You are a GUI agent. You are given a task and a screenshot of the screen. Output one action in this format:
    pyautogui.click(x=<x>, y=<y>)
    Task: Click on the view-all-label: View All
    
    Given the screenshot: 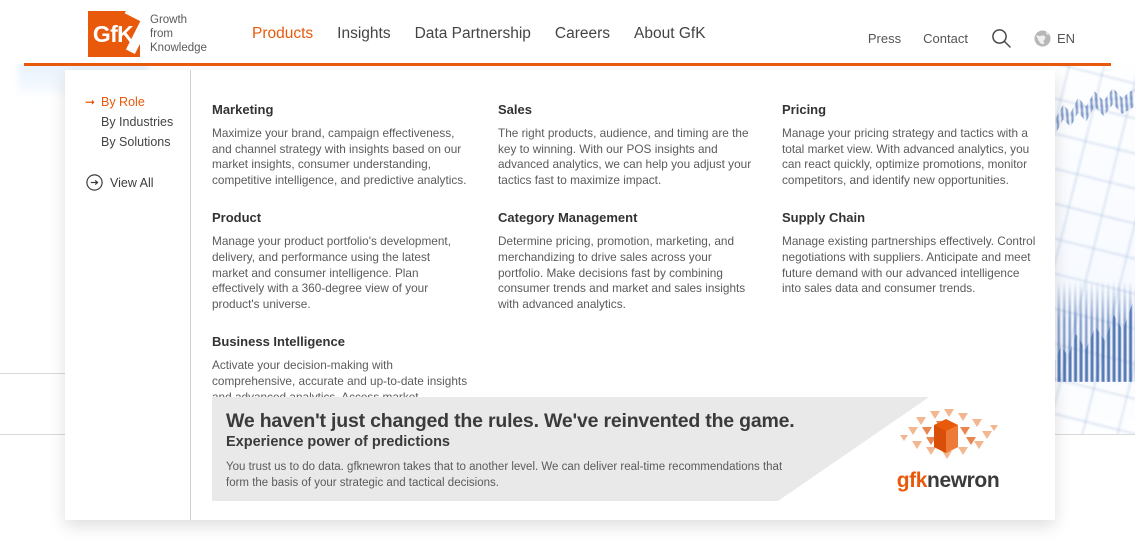 What is the action you would take?
    pyautogui.click(x=132, y=182)
    